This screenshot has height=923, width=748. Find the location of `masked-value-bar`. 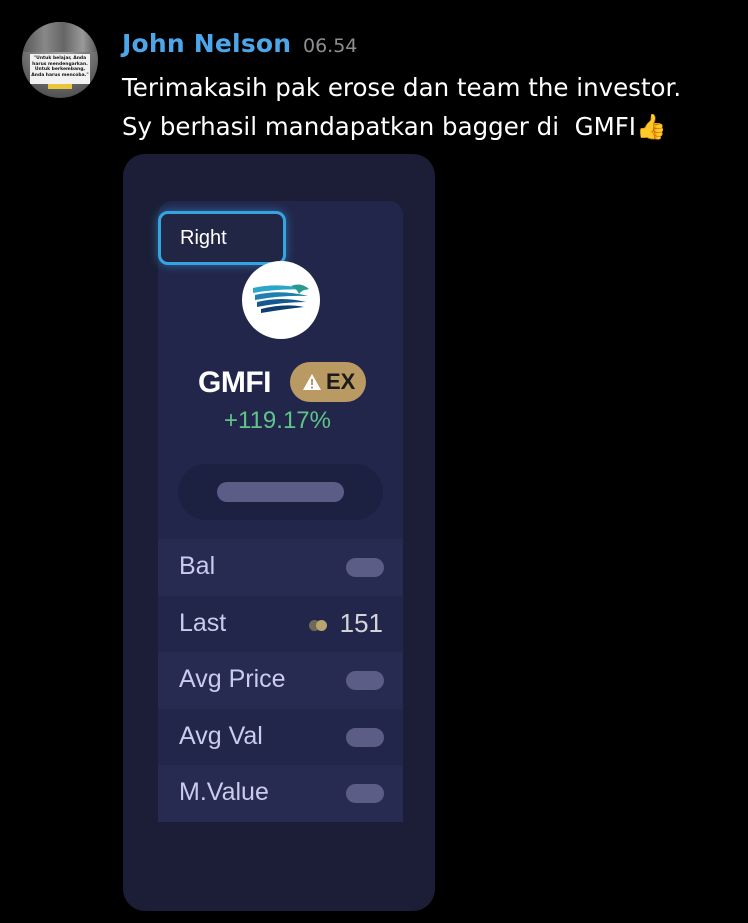

masked-value-bar is located at coordinates (280, 492).